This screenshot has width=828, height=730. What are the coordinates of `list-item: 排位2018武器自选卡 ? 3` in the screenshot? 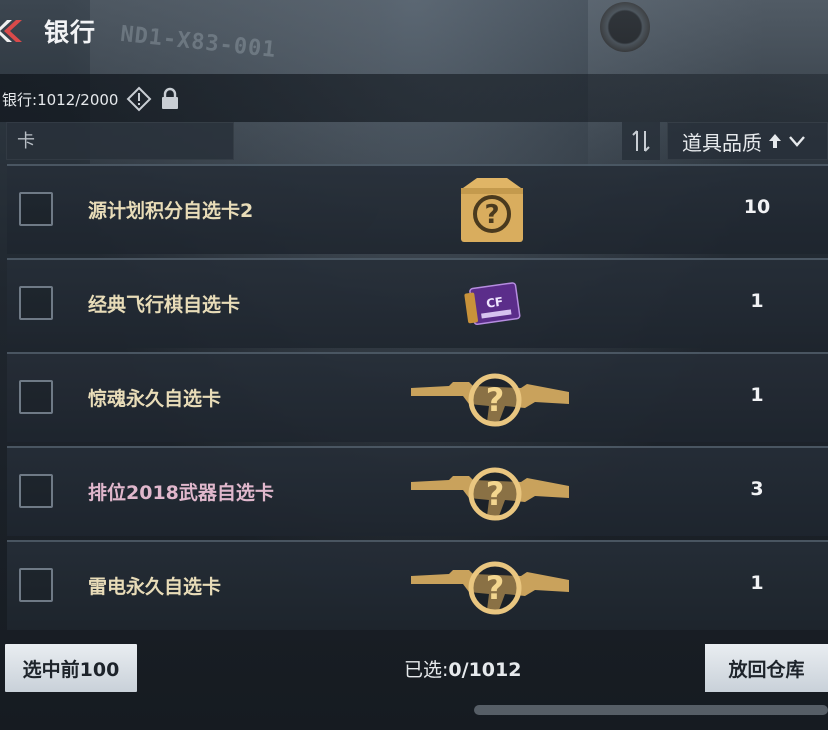 It's located at (417, 491).